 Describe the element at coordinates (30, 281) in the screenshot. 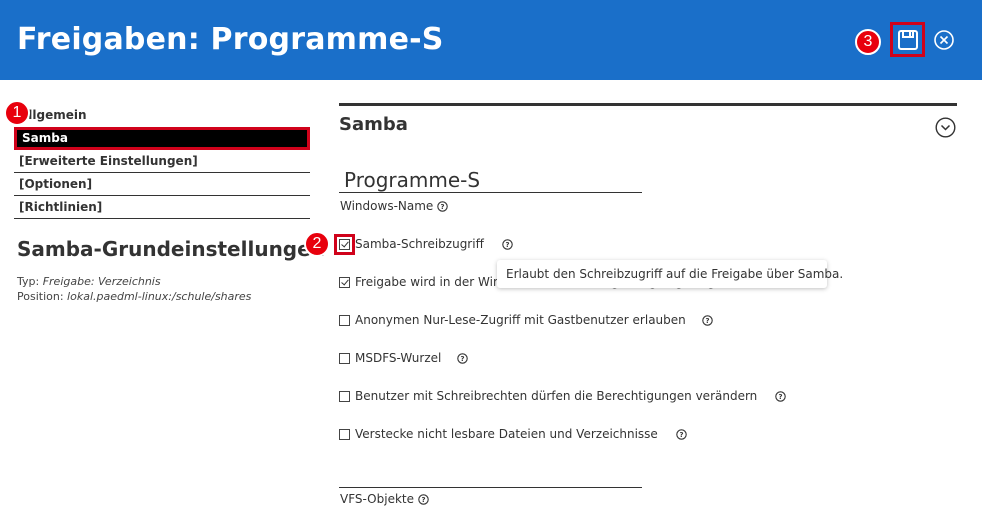

I see `type-label: Typ:` at that location.